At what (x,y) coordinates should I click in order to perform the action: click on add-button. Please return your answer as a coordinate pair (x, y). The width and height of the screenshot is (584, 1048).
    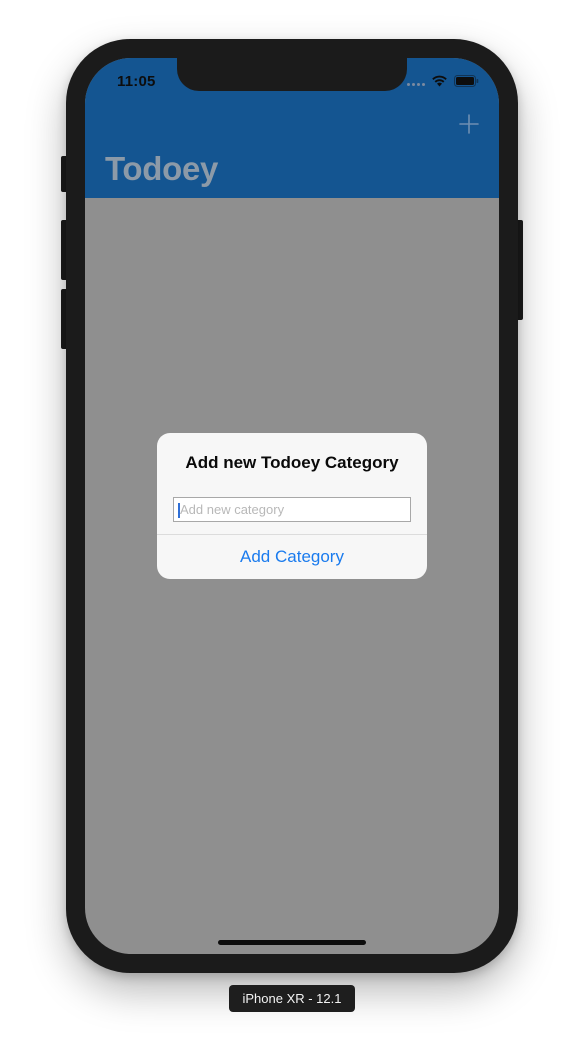
    Looking at the image, I should click on (469, 124).